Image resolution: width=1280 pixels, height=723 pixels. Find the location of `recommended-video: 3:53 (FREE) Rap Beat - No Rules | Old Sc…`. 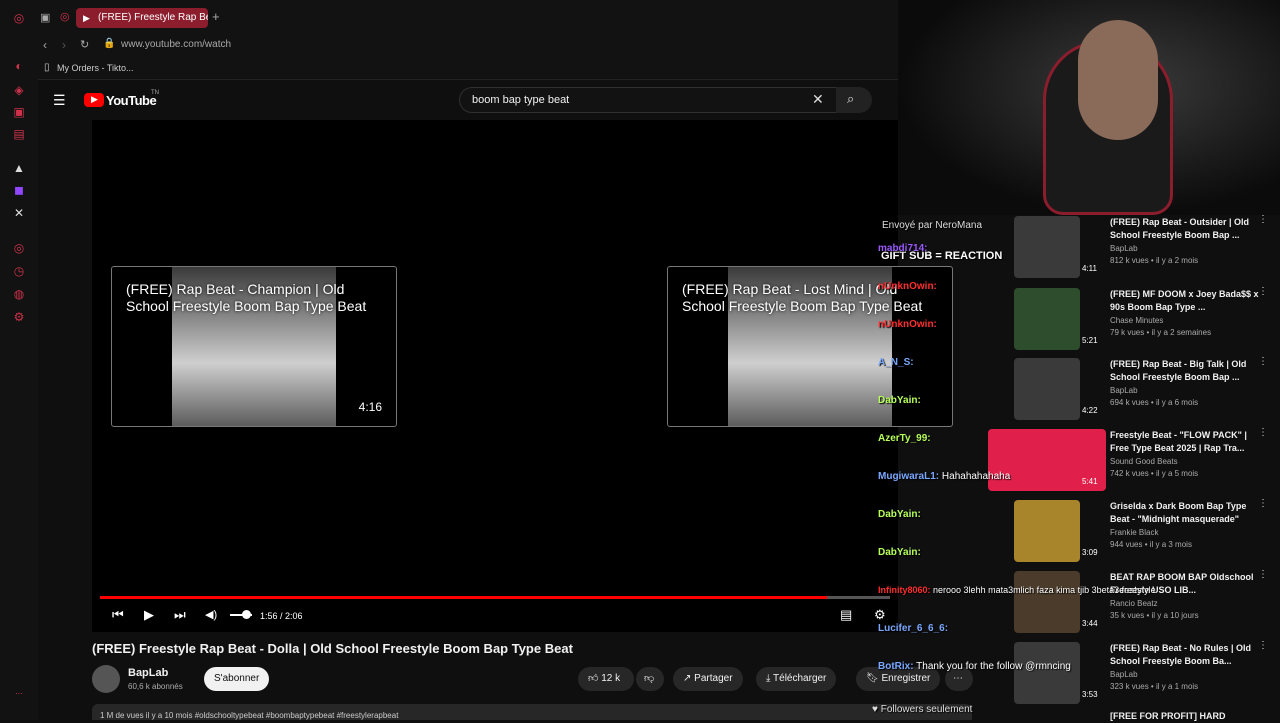

recommended-video: 3:53 (FREE) Rap Beat - No Rules | Old Sc… is located at coordinates (1134, 672).